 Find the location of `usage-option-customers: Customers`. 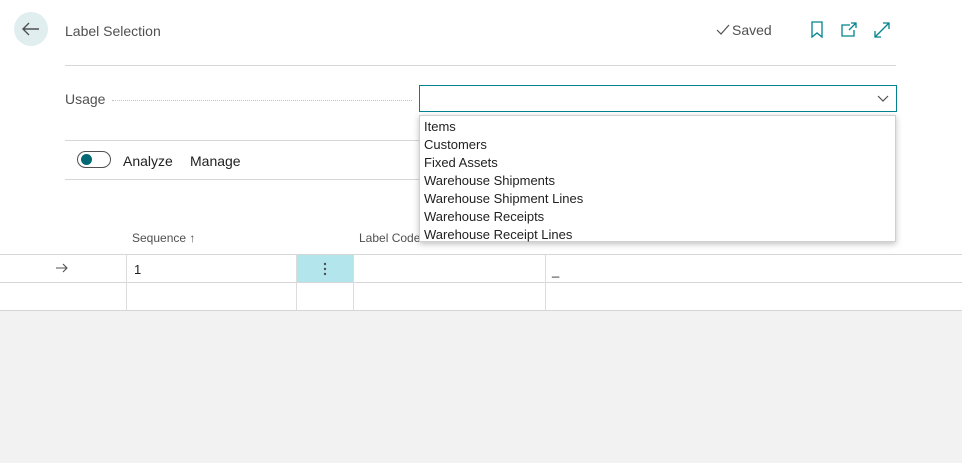

usage-option-customers: Customers is located at coordinates (657, 145).